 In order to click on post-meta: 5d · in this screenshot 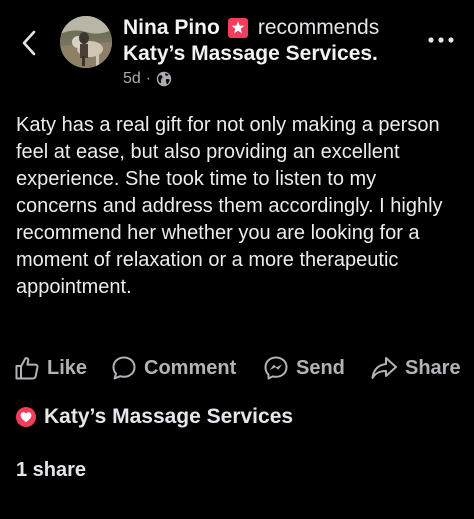, I will do `click(147, 79)`.